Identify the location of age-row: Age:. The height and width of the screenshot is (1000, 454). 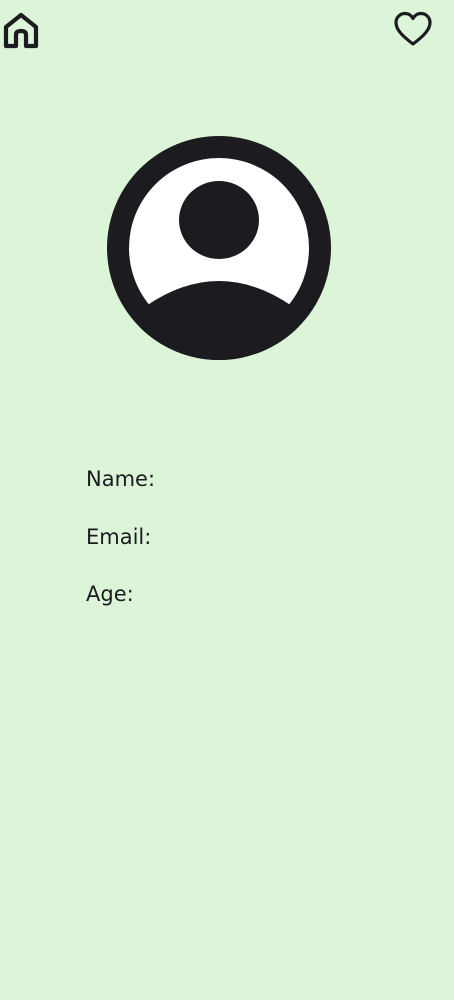
(246, 606).